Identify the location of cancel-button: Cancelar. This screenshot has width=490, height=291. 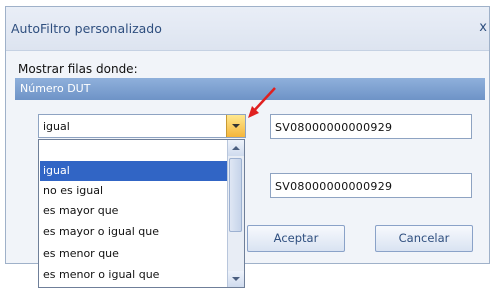
(424, 238).